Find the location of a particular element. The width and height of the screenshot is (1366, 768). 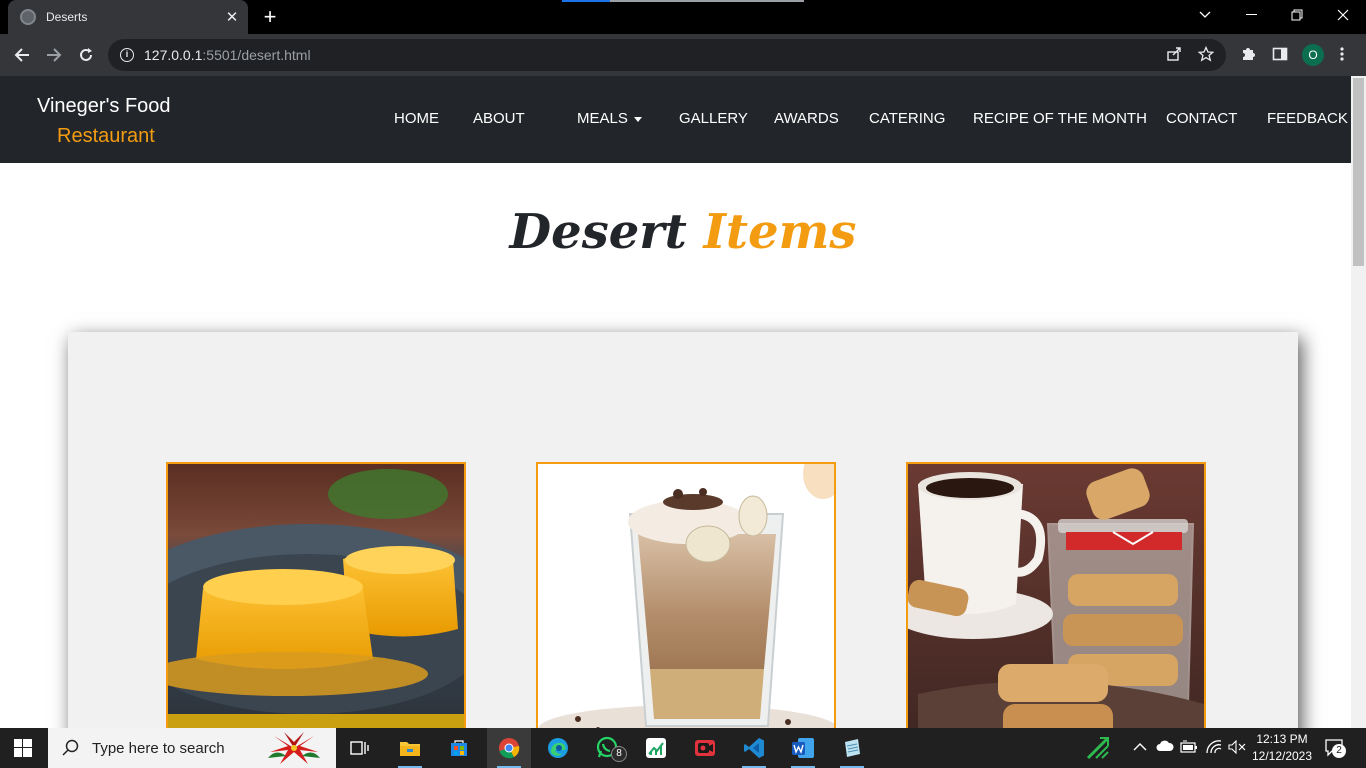

clock-time: 12:13 PM is located at coordinates (1282, 739).